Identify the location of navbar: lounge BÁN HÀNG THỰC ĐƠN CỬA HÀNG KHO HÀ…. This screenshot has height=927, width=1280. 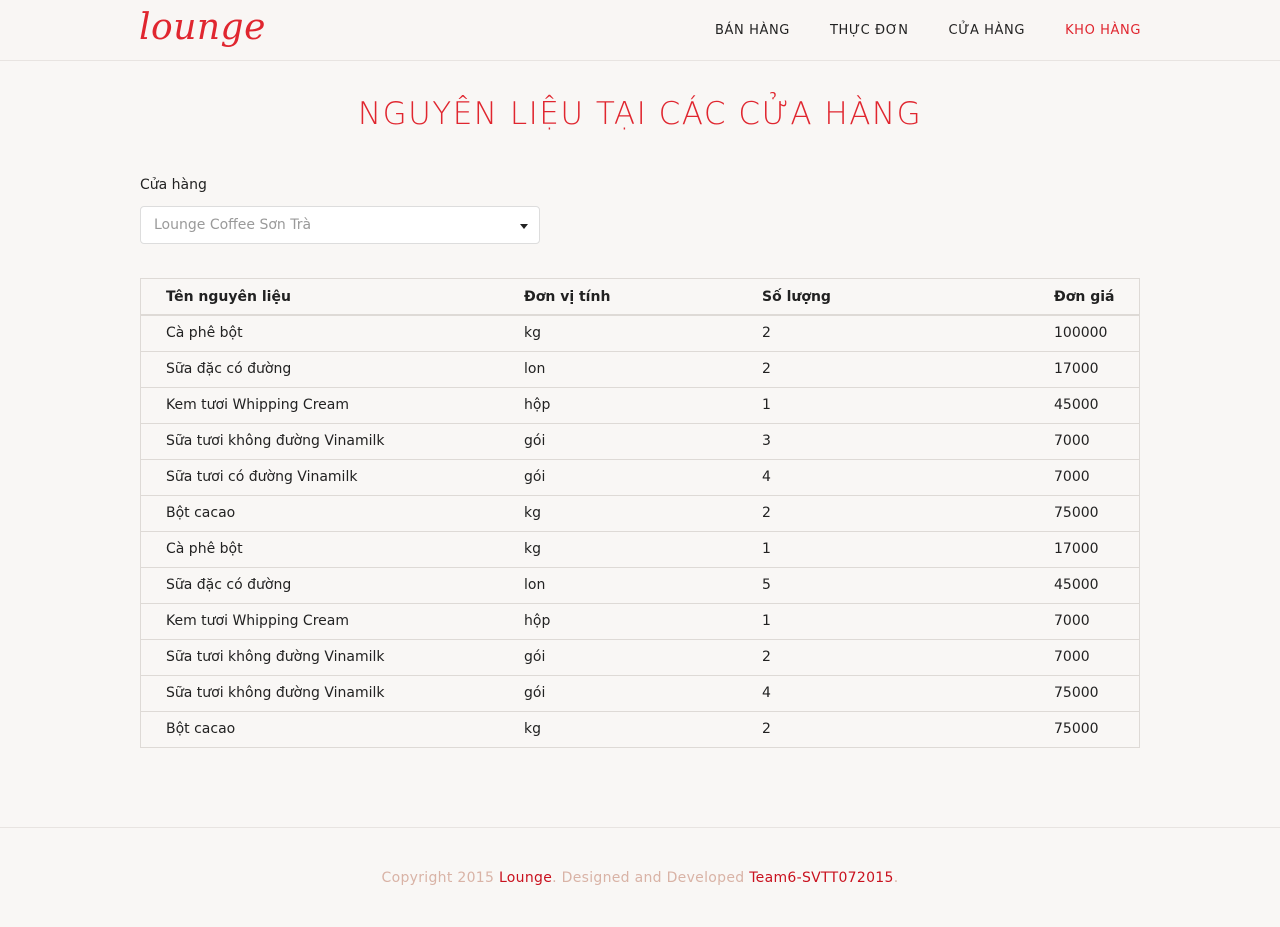
(640, 30).